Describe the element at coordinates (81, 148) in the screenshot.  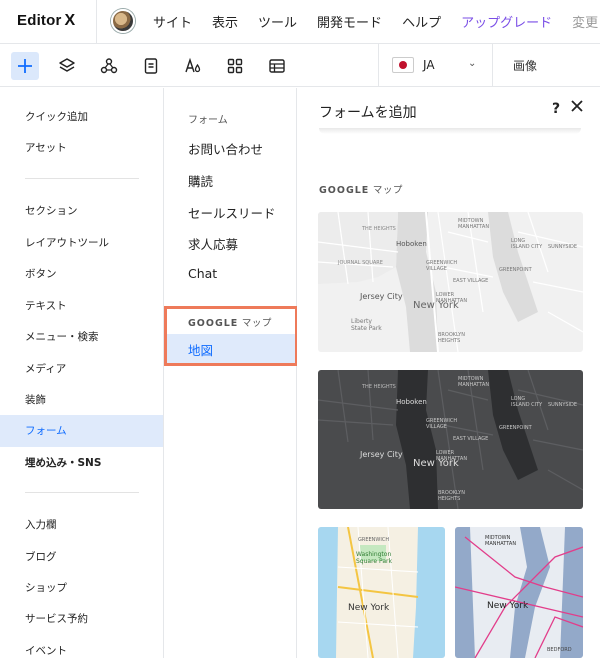
I see `nav-assets: アセット` at that location.